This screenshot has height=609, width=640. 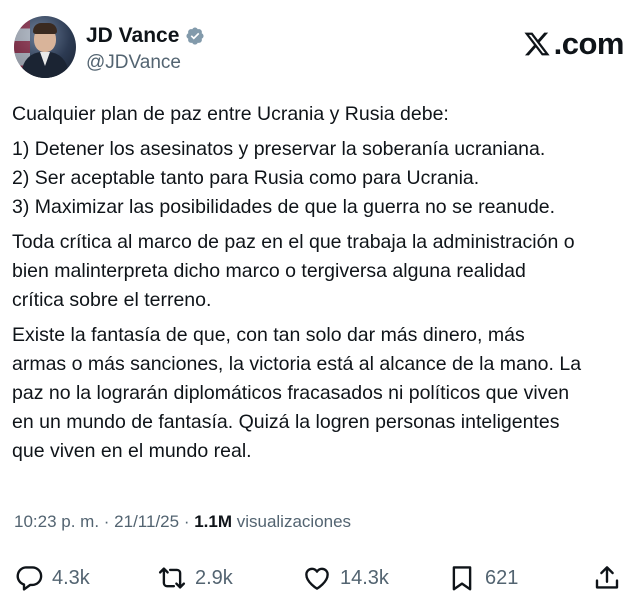 I want to click on tweet-line: que viven en el mundo real., so click(x=132, y=451).